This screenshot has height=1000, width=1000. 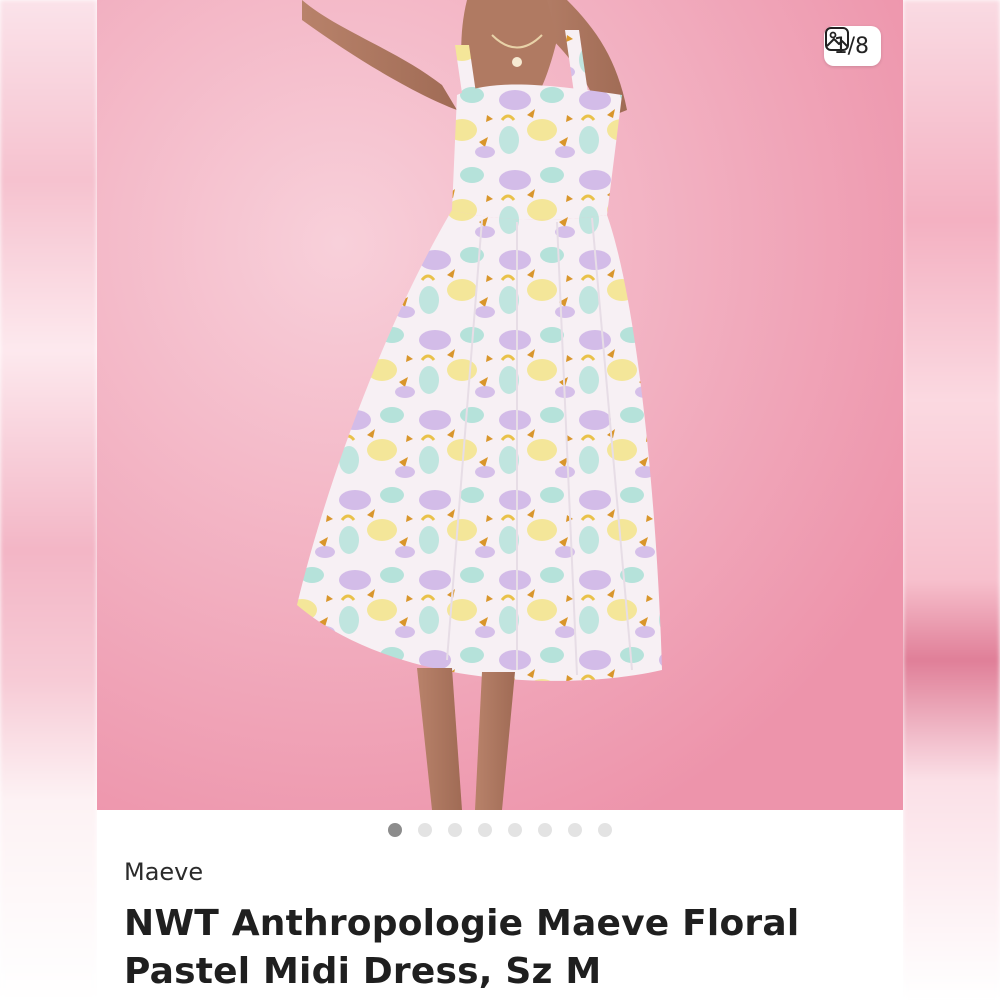 I want to click on image-gallery-icon, so click(x=836, y=39).